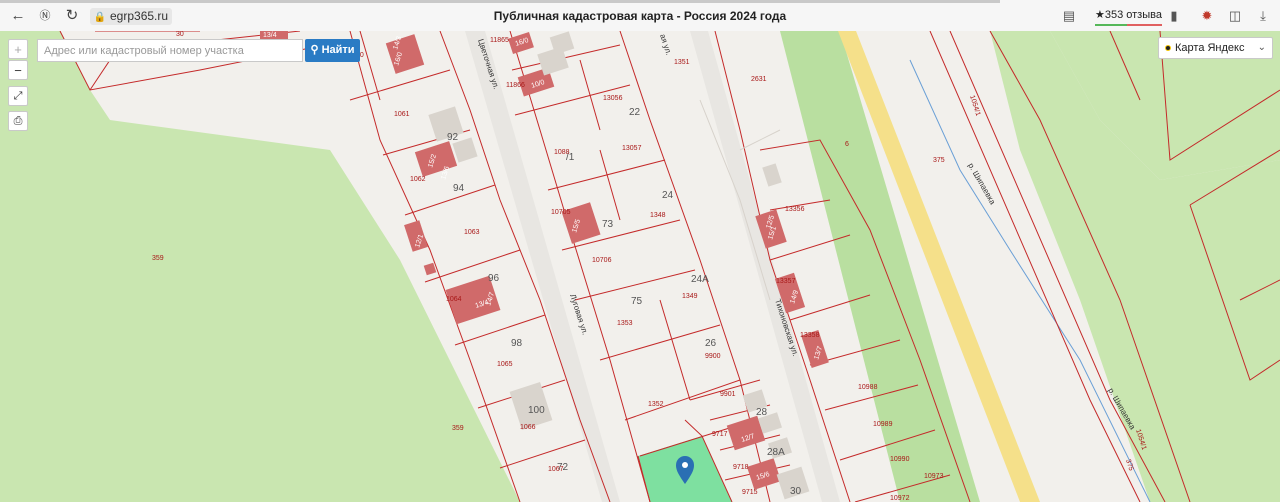 This screenshot has height=502, width=1280. What do you see at coordinates (728, 394) in the screenshot?
I see `plot-number: 9901` at bounding box center [728, 394].